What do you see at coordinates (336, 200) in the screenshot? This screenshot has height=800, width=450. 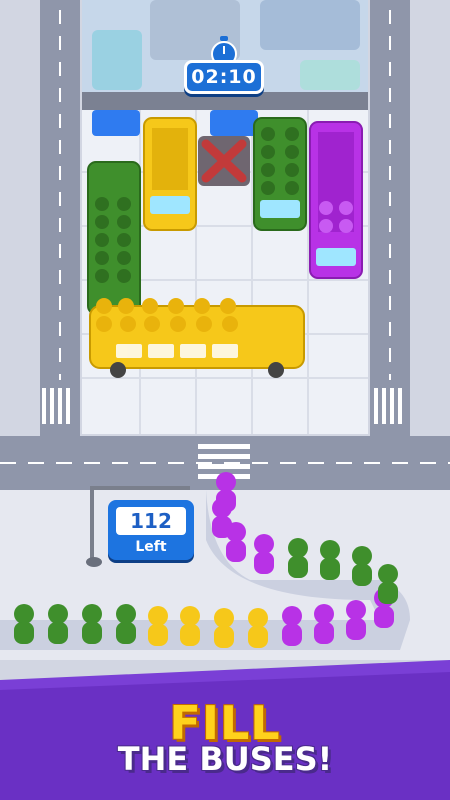 I see `purple-bus` at bounding box center [336, 200].